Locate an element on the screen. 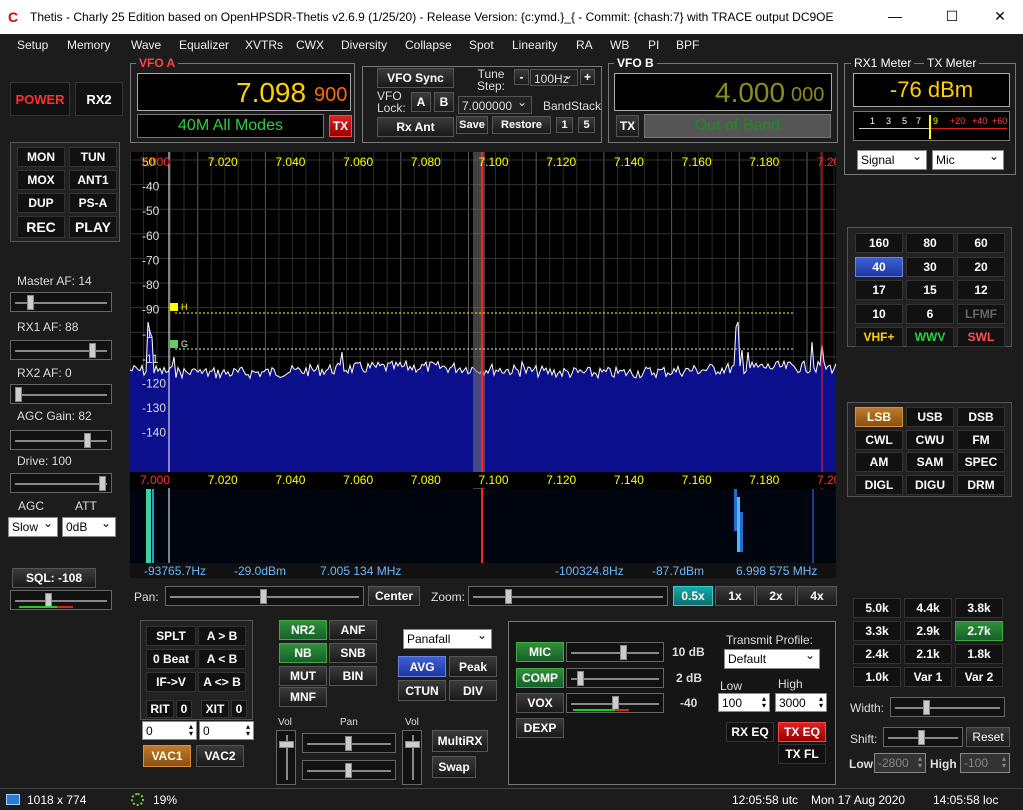  pan-thumb is located at coordinates (263, 596).